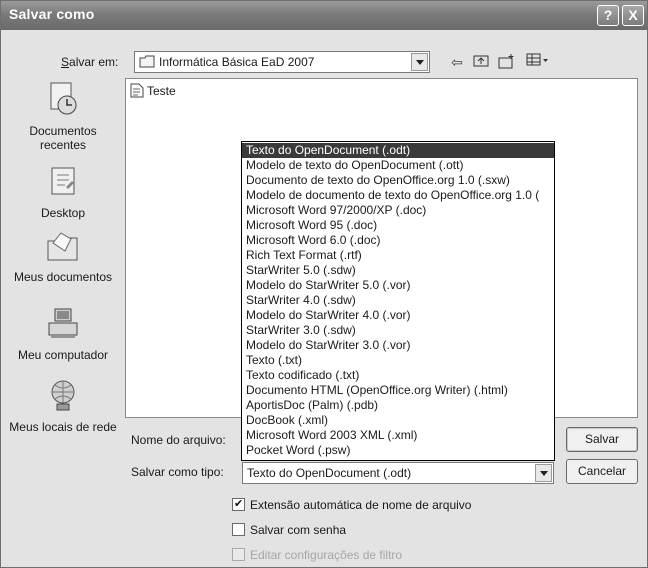 This screenshot has width=648, height=568. What do you see at coordinates (63, 213) in the screenshot?
I see `place-label: Desktop` at bounding box center [63, 213].